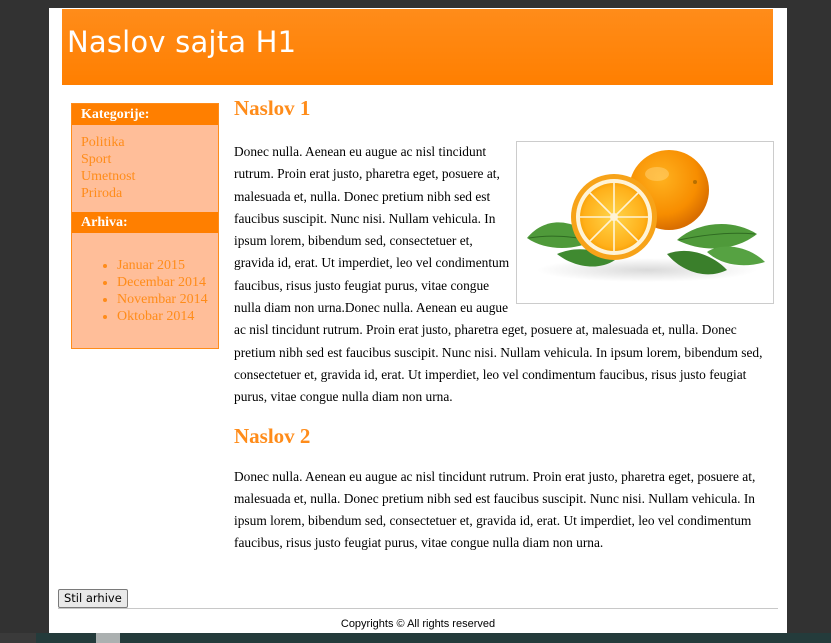 The width and height of the screenshot is (831, 643). What do you see at coordinates (167, 299) in the screenshot?
I see `archive-link-novembar-2014: Novembar 2014` at bounding box center [167, 299].